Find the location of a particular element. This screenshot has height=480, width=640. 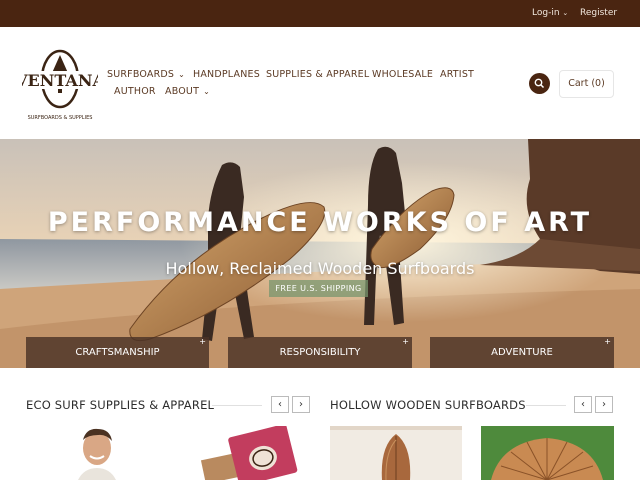

cart-button: Cart (0) is located at coordinates (586, 84).